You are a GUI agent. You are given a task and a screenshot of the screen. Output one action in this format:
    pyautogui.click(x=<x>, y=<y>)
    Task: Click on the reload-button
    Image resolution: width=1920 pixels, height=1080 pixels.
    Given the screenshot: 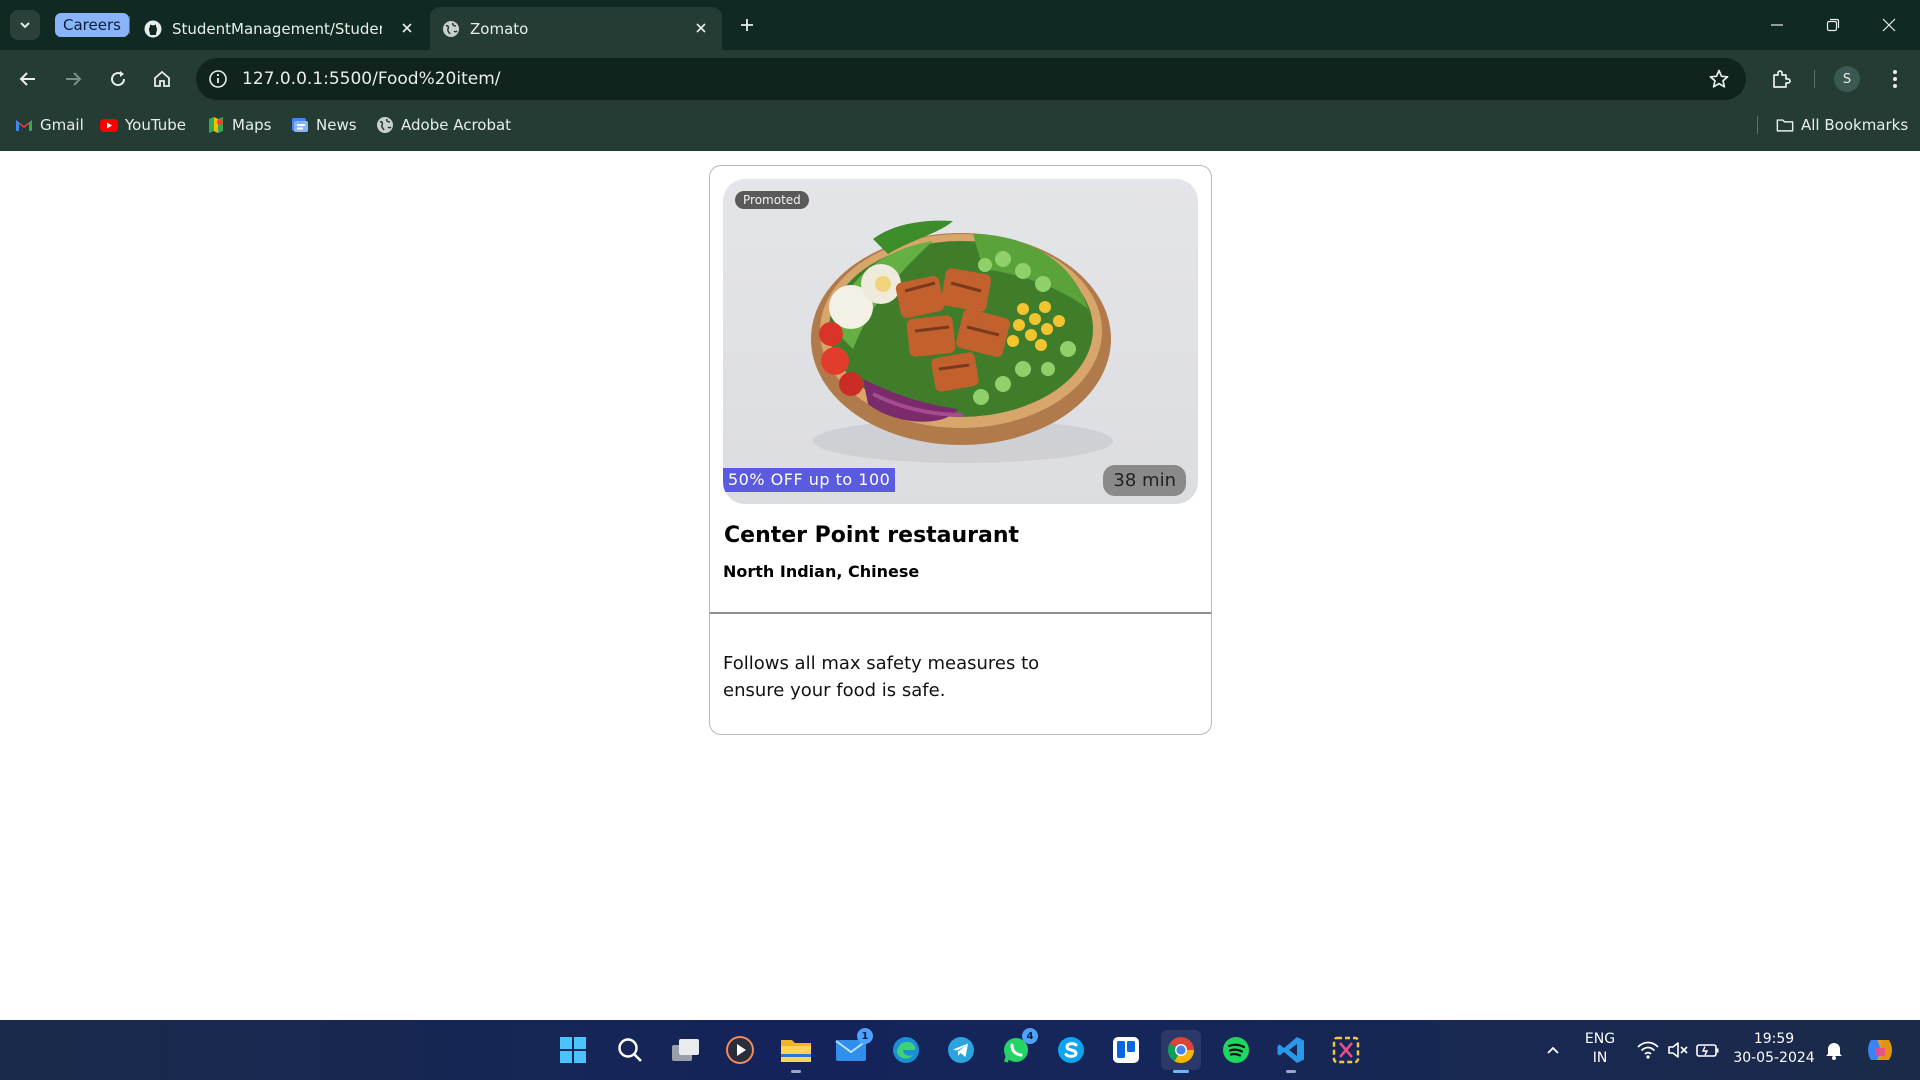 What is the action you would take?
    pyautogui.click(x=118, y=79)
    